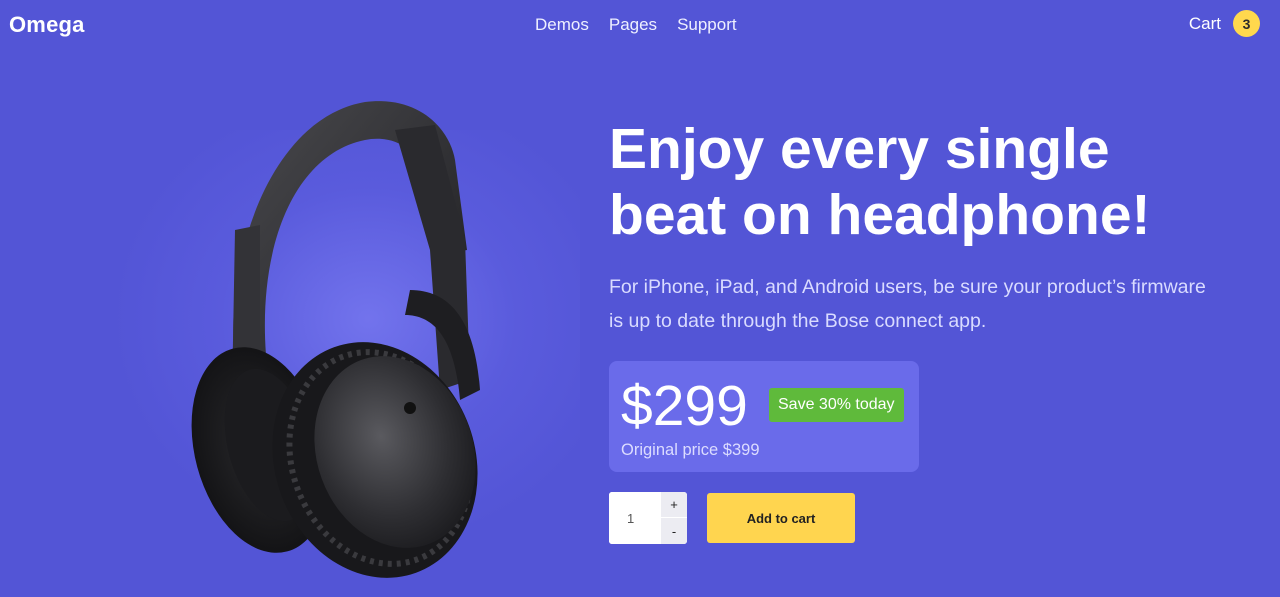  Describe the element at coordinates (690, 450) in the screenshot. I see `original-price: Original price $399` at that location.